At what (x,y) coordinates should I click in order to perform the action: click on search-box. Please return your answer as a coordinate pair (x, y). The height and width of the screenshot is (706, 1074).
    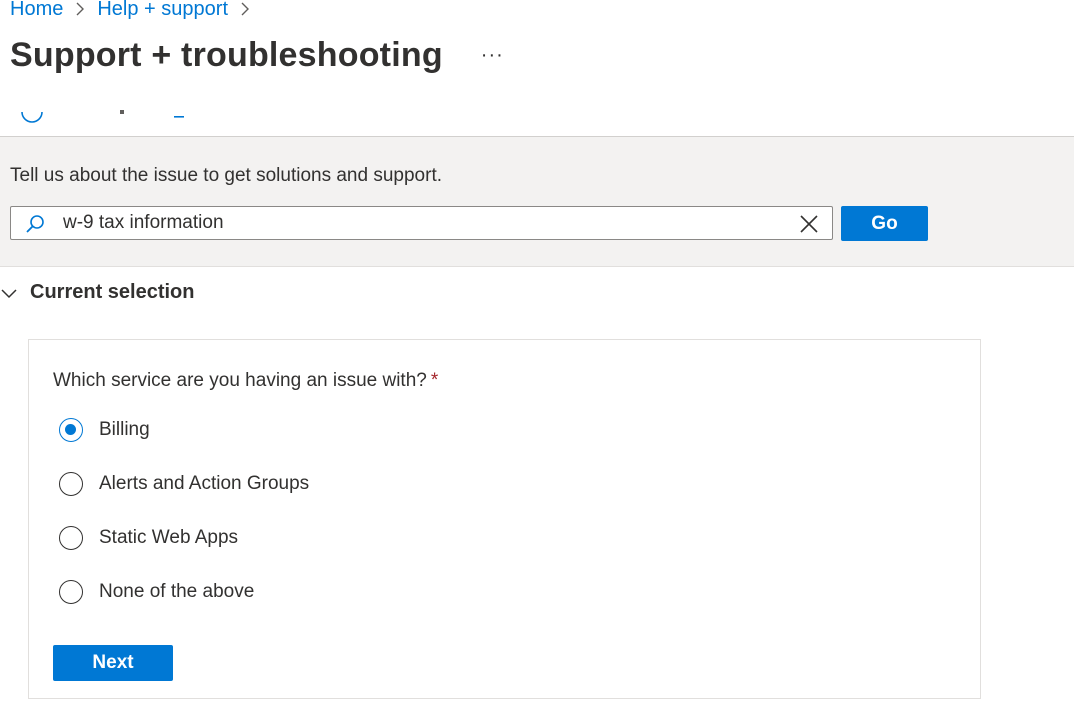
    Looking at the image, I should click on (421, 223).